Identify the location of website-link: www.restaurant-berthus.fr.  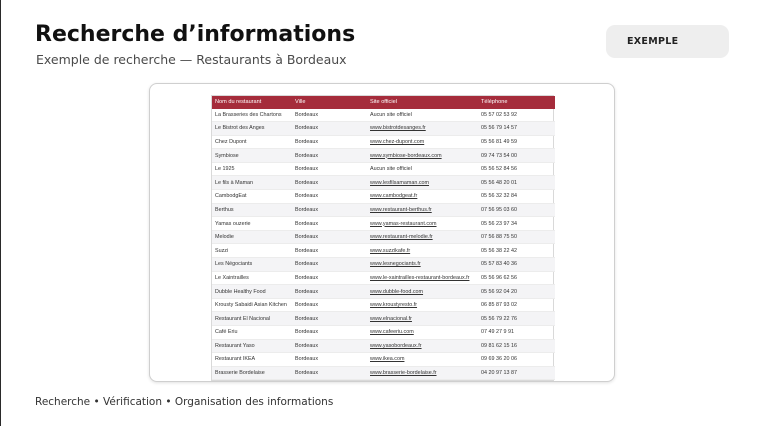
(422, 210).